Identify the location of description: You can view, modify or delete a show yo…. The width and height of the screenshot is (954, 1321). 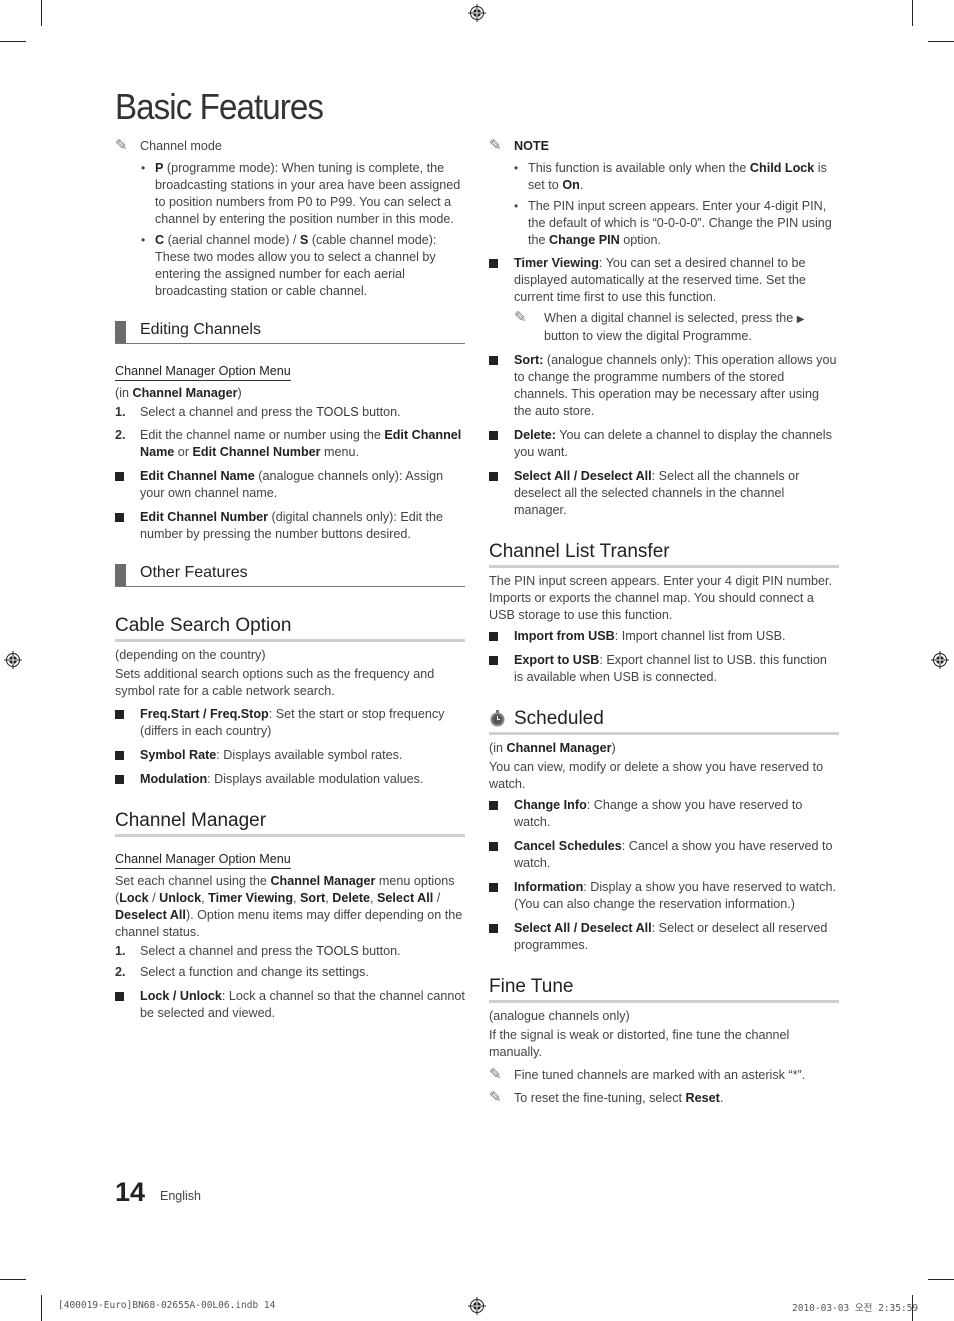
(656, 775).